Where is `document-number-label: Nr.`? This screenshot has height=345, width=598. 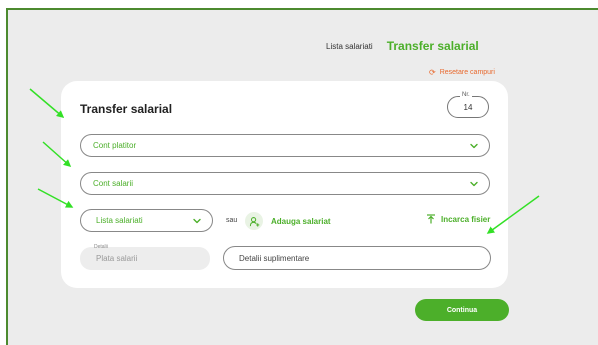
document-number-label: Nr. is located at coordinates (466, 95).